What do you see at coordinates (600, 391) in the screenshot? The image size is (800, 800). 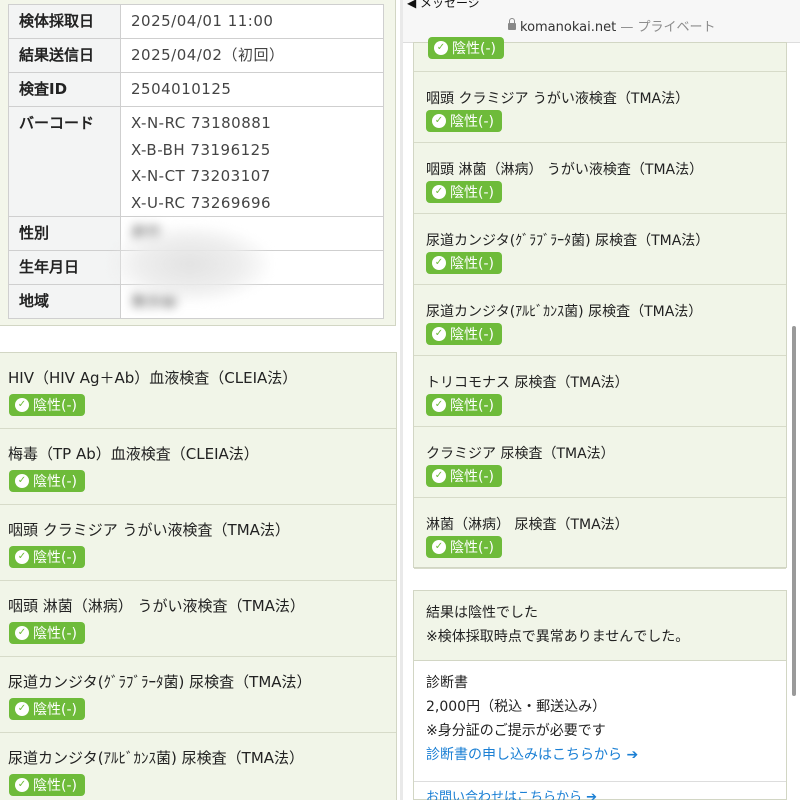 I see `list-item: トリコモナス 尿検査（TMA法） ✓ 陰性(-)` at bounding box center [600, 391].